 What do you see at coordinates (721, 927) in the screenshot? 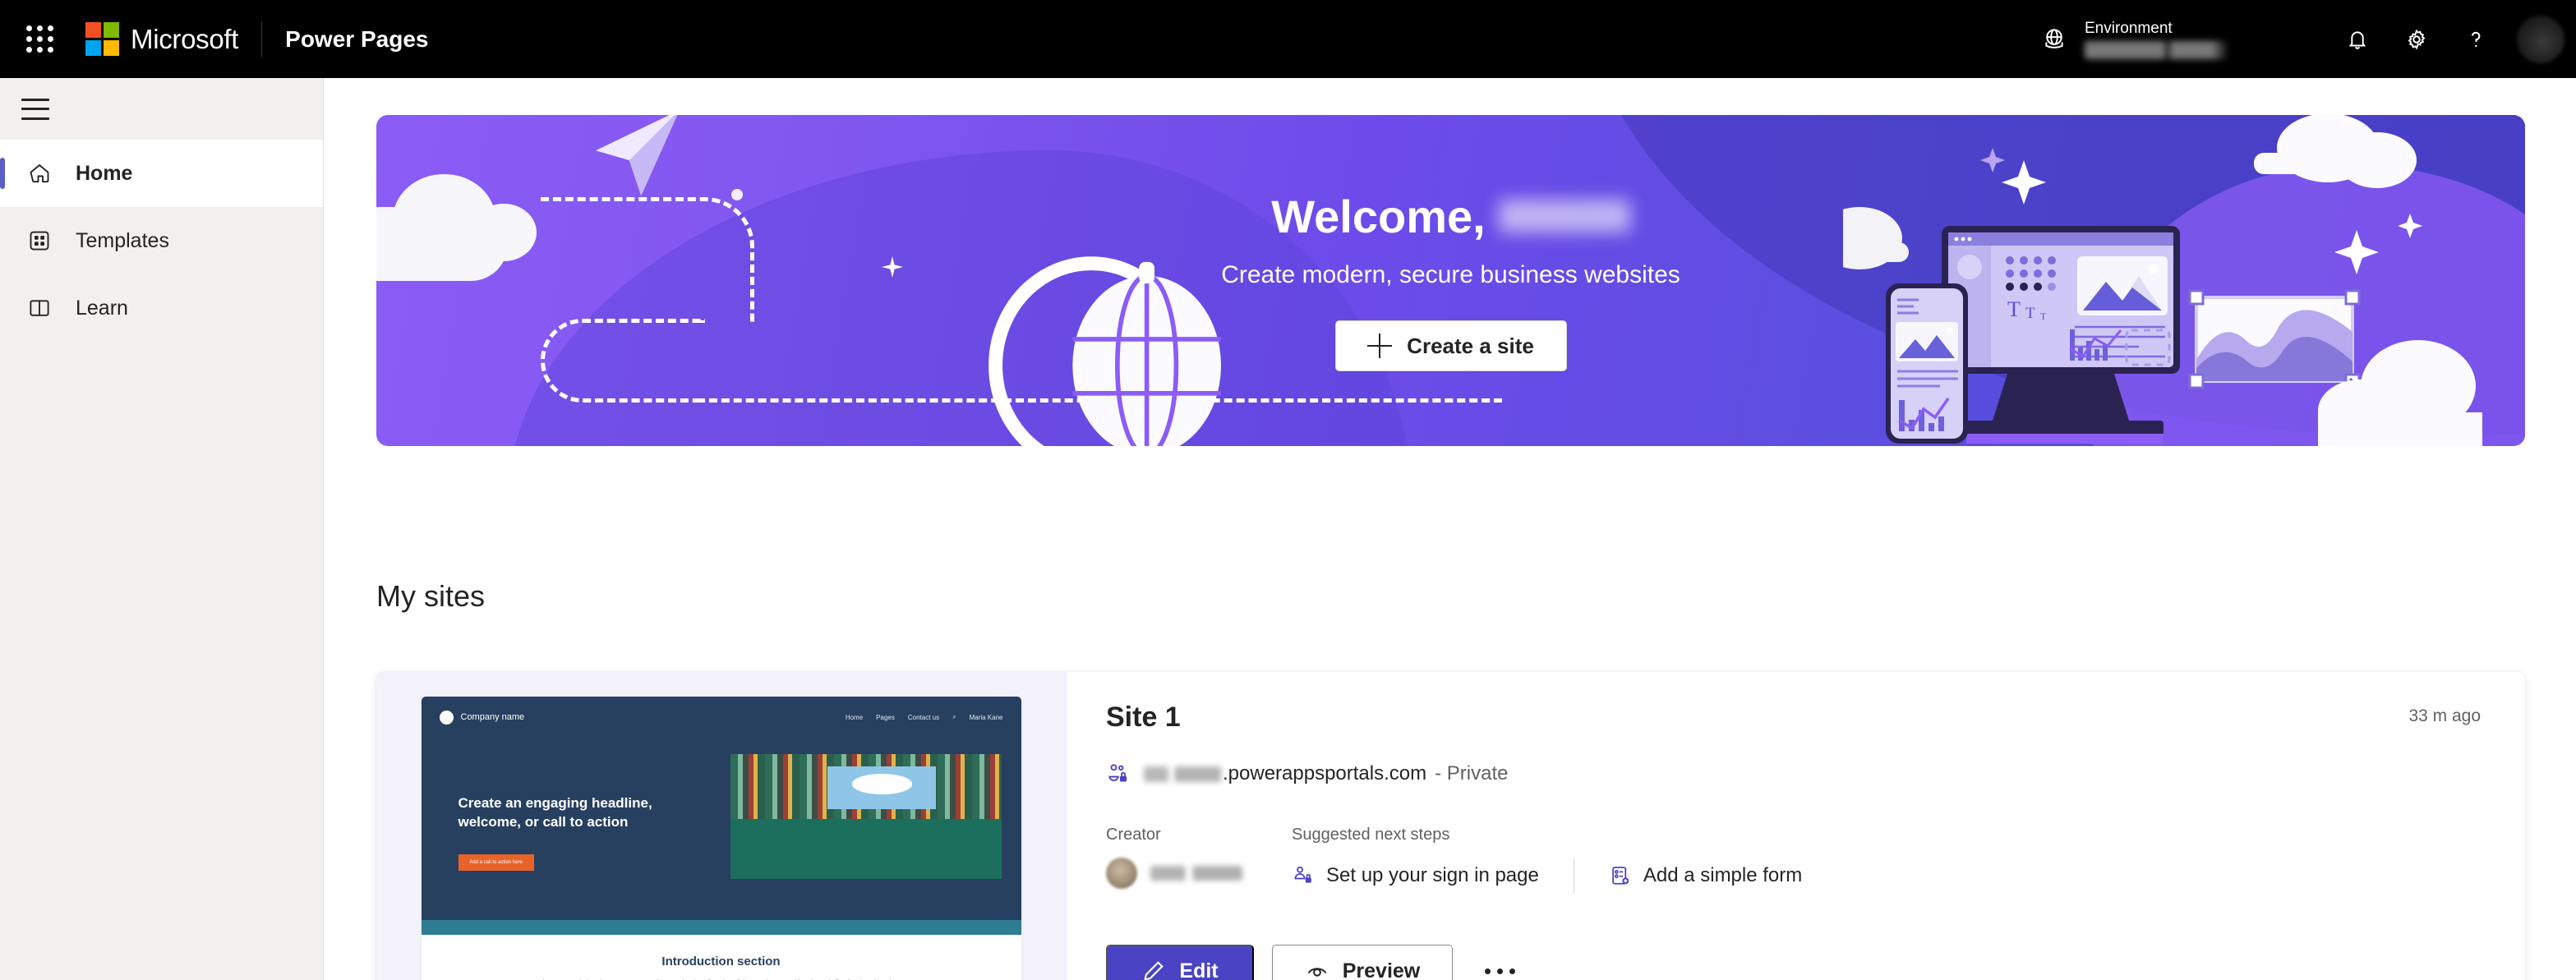
I see `thumbnail-accent-bar` at bounding box center [721, 927].